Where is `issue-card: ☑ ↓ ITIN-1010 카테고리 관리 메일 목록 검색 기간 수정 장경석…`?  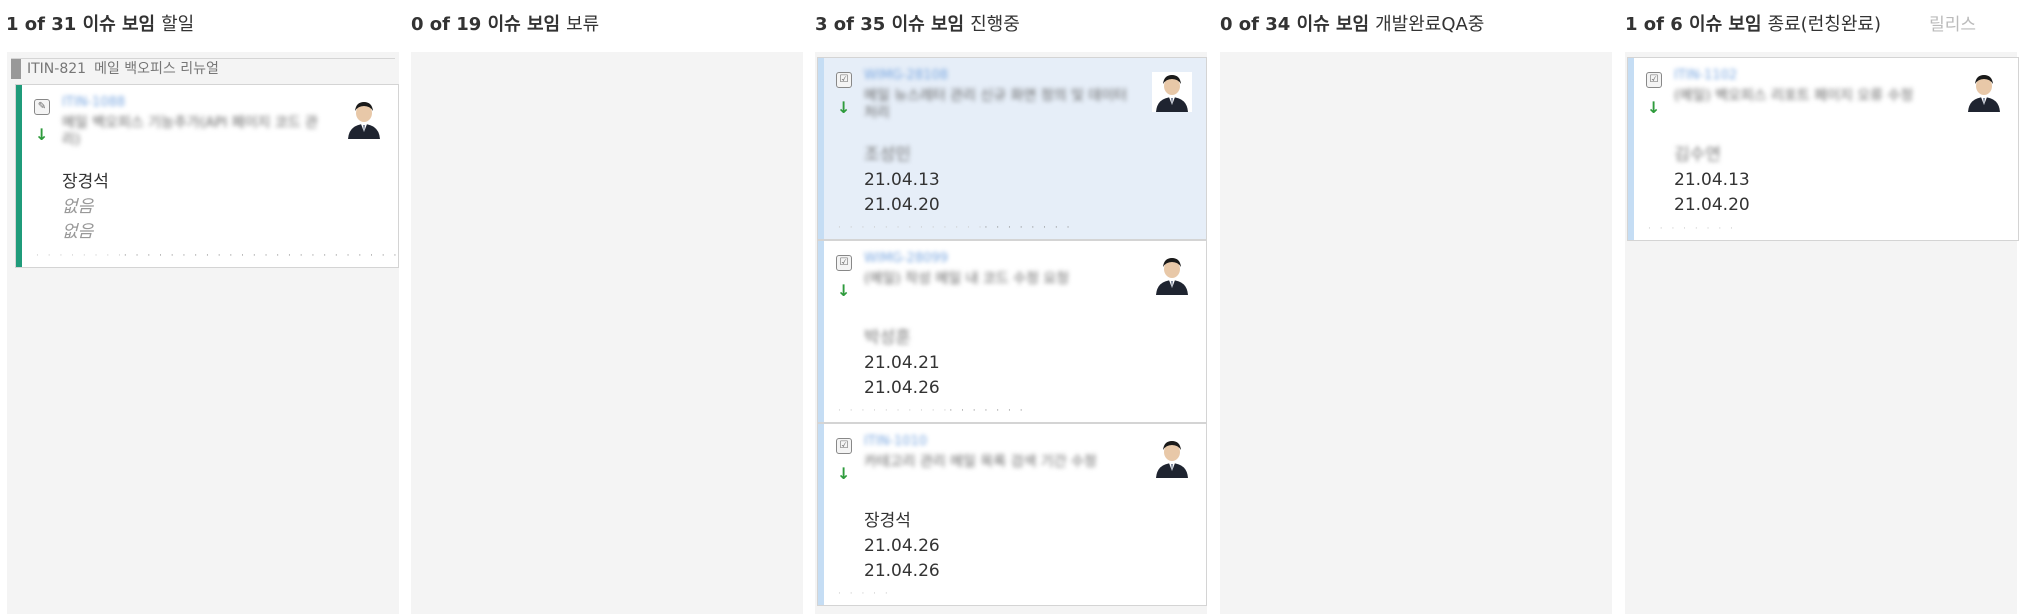 issue-card: ☑ ↓ ITIN-1010 카테고리 관리 메일 목록 검색 기간 수정 장경석… is located at coordinates (1012, 514).